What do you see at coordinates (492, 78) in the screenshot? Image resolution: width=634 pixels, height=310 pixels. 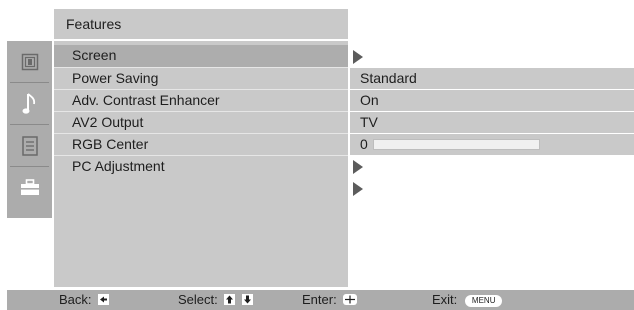 I see `power-saving-value-row: Standard` at bounding box center [492, 78].